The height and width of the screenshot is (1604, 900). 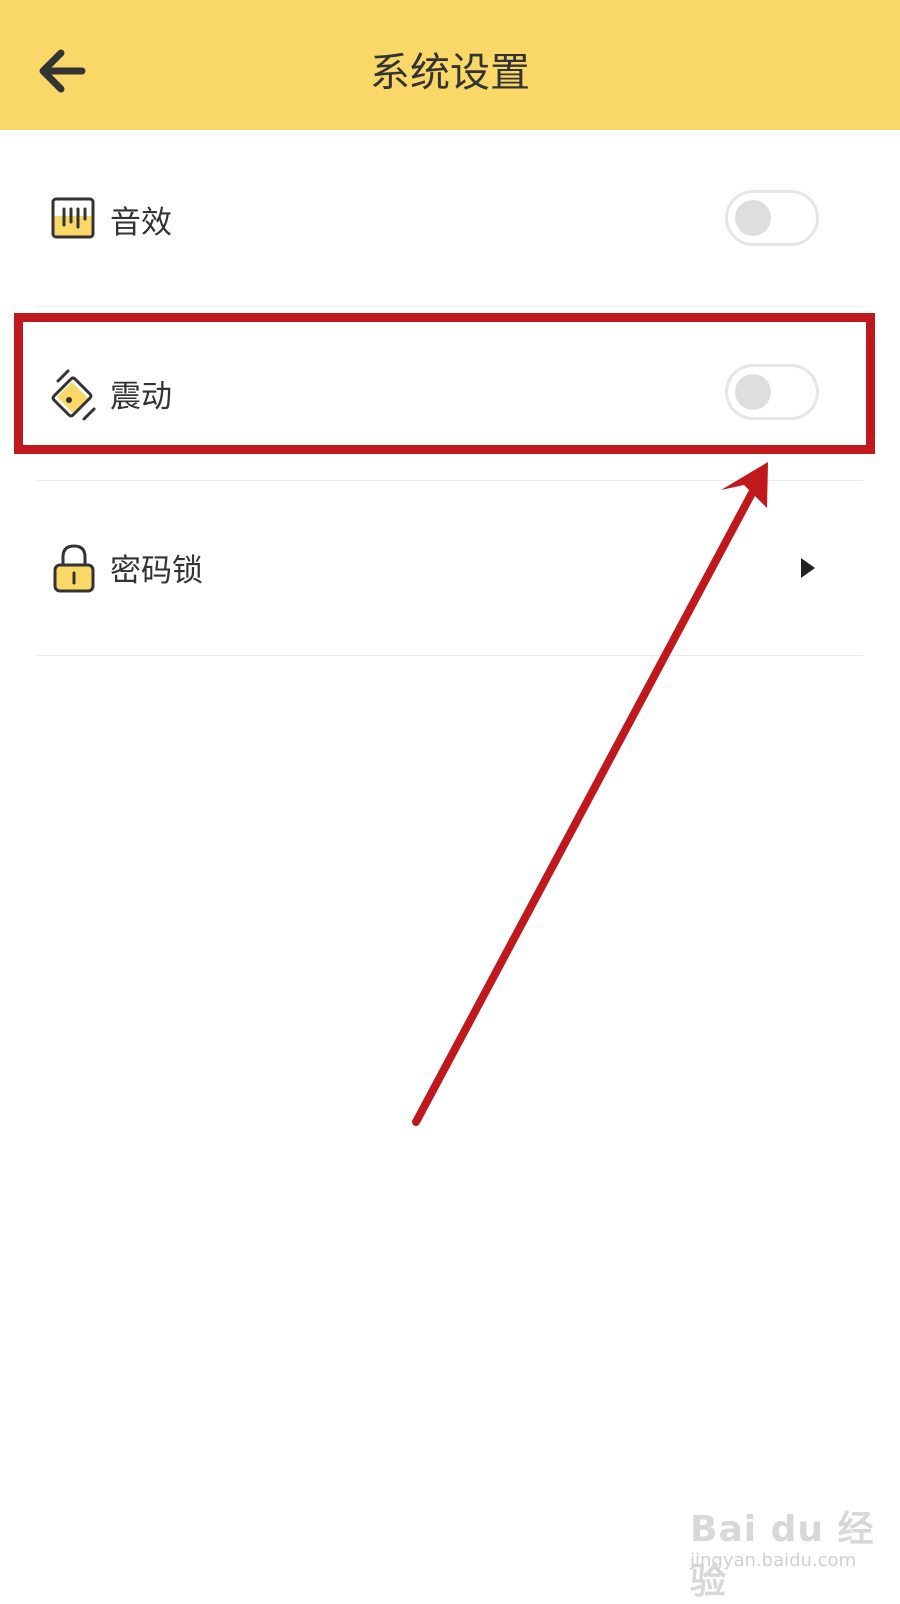 I want to click on settings-row-password-lock: 密码锁, so click(x=450, y=568).